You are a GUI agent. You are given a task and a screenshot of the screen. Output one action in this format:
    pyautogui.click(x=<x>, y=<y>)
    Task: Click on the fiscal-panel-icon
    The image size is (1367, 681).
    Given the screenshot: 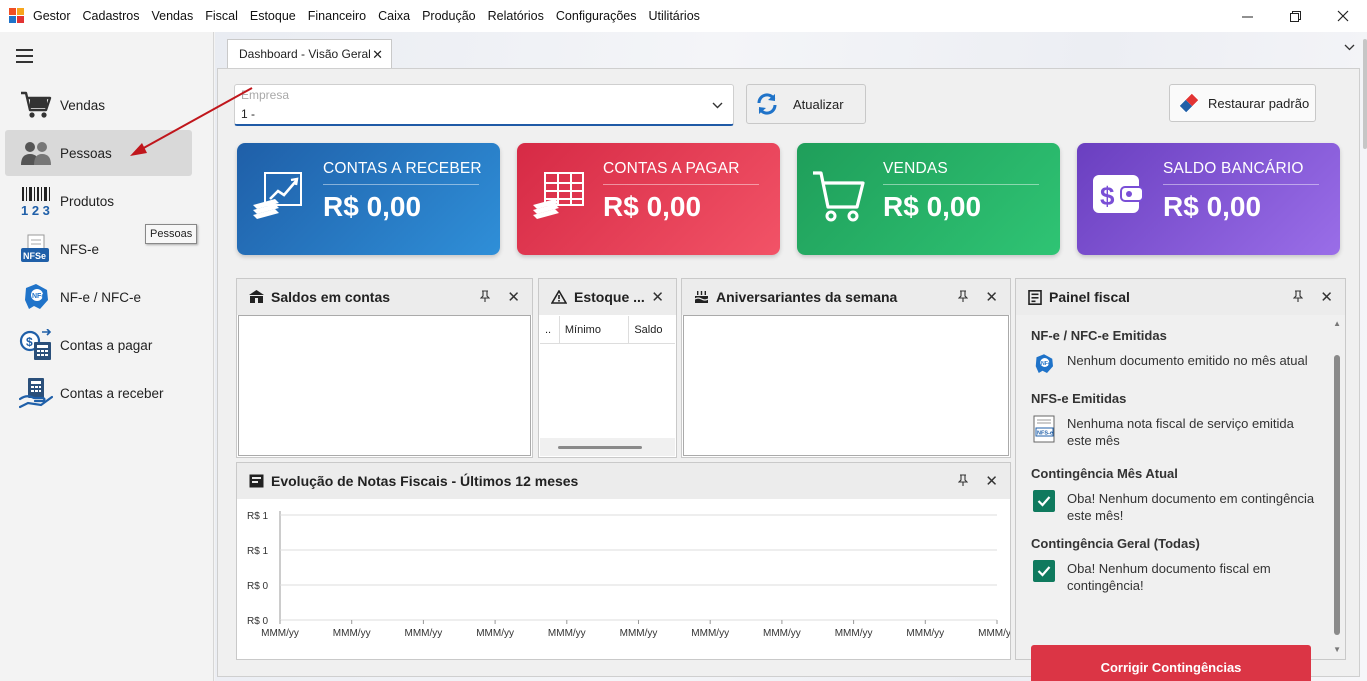 What is the action you would take?
    pyautogui.click(x=1035, y=297)
    